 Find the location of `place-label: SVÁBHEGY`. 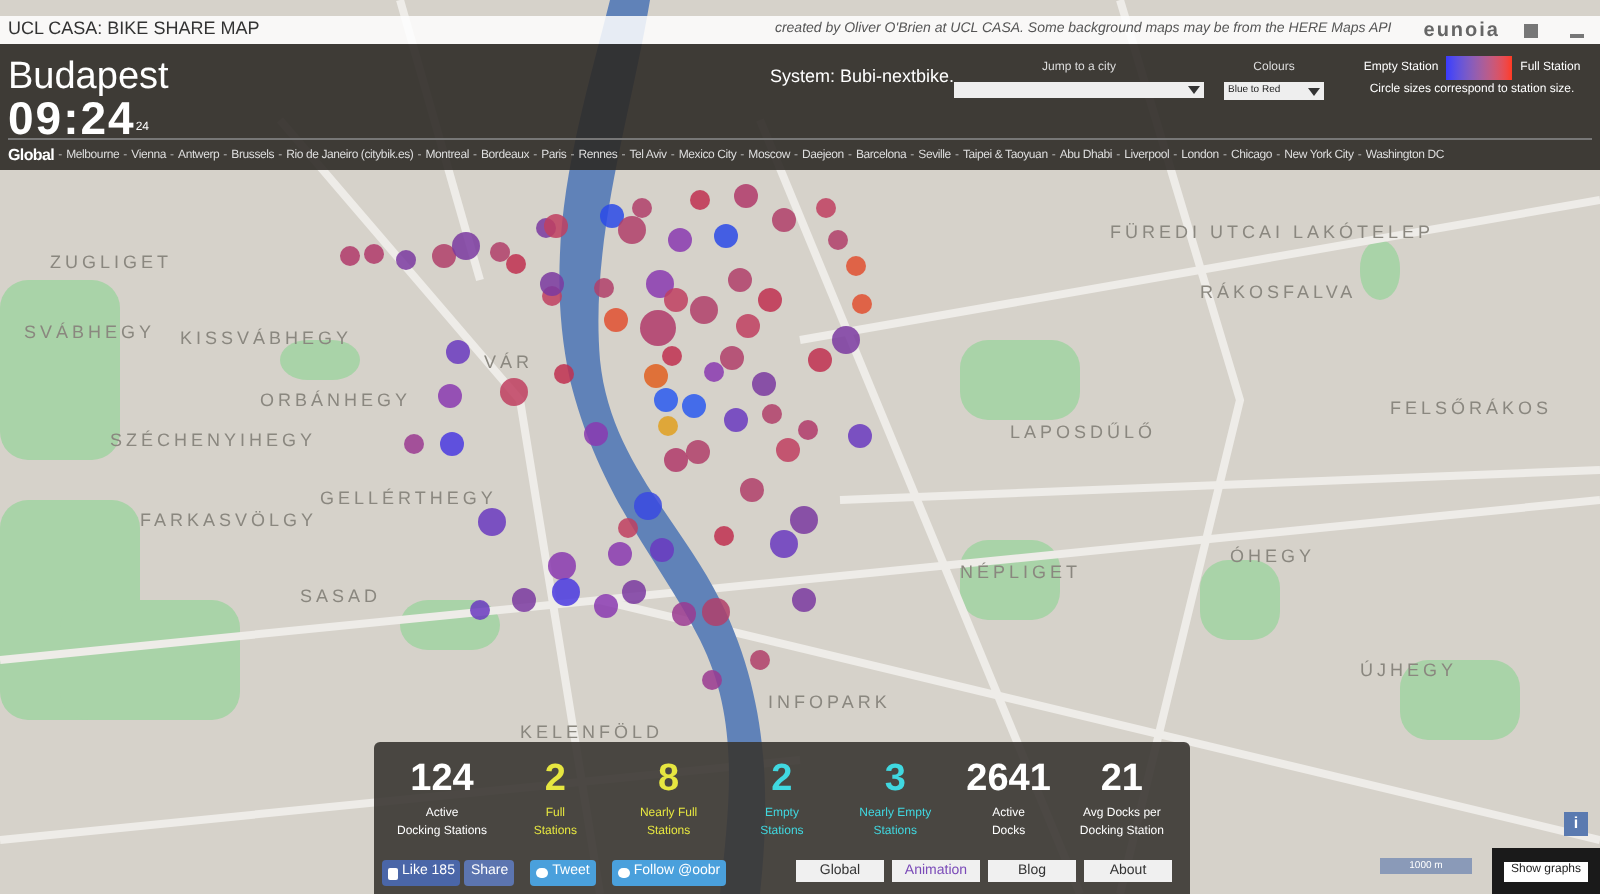

place-label: SVÁBHEGY is located at coordinates (90, 333).